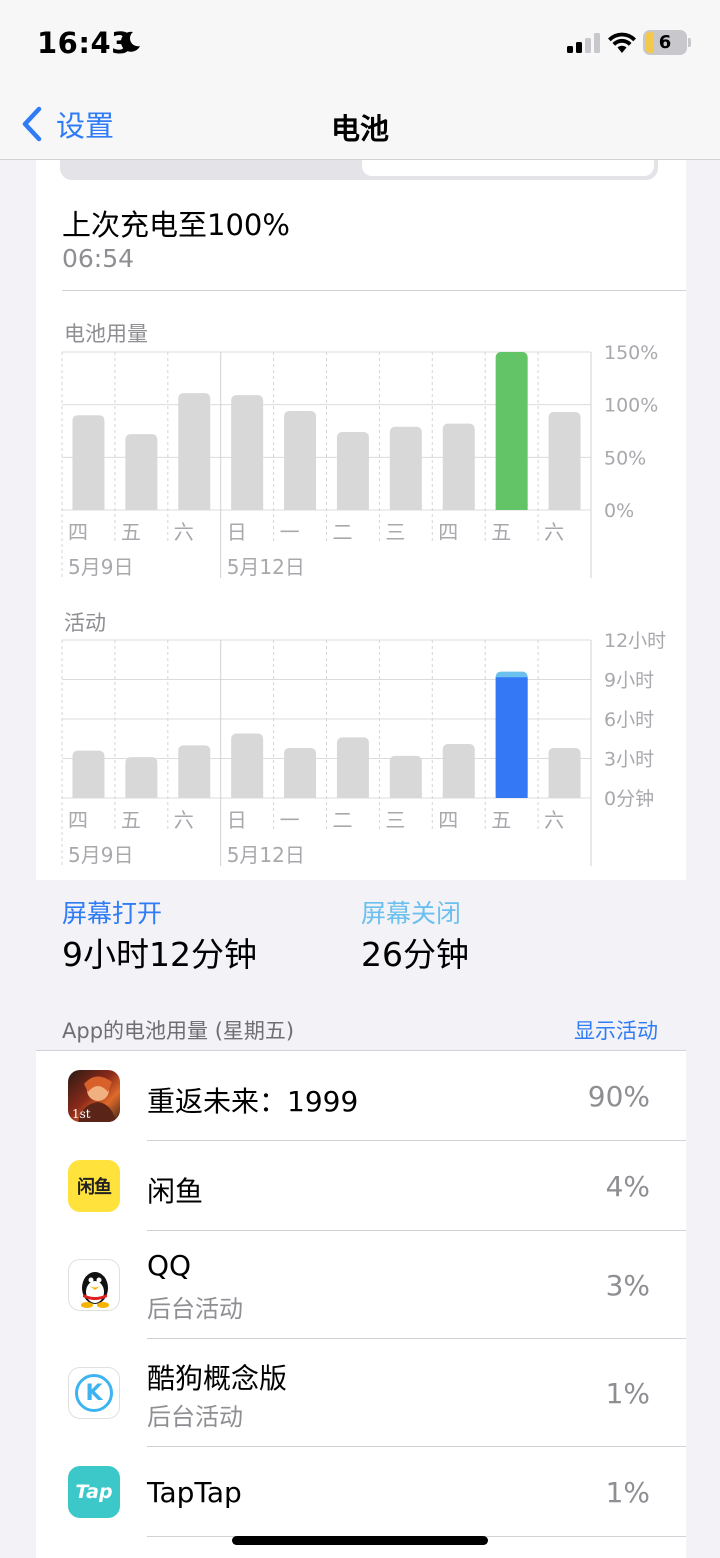 This screenshot has width=720, height=1558. Describe the element at coordinates (94, 1285) in the screenshot. I see `qq-penguin-icon` at that location.